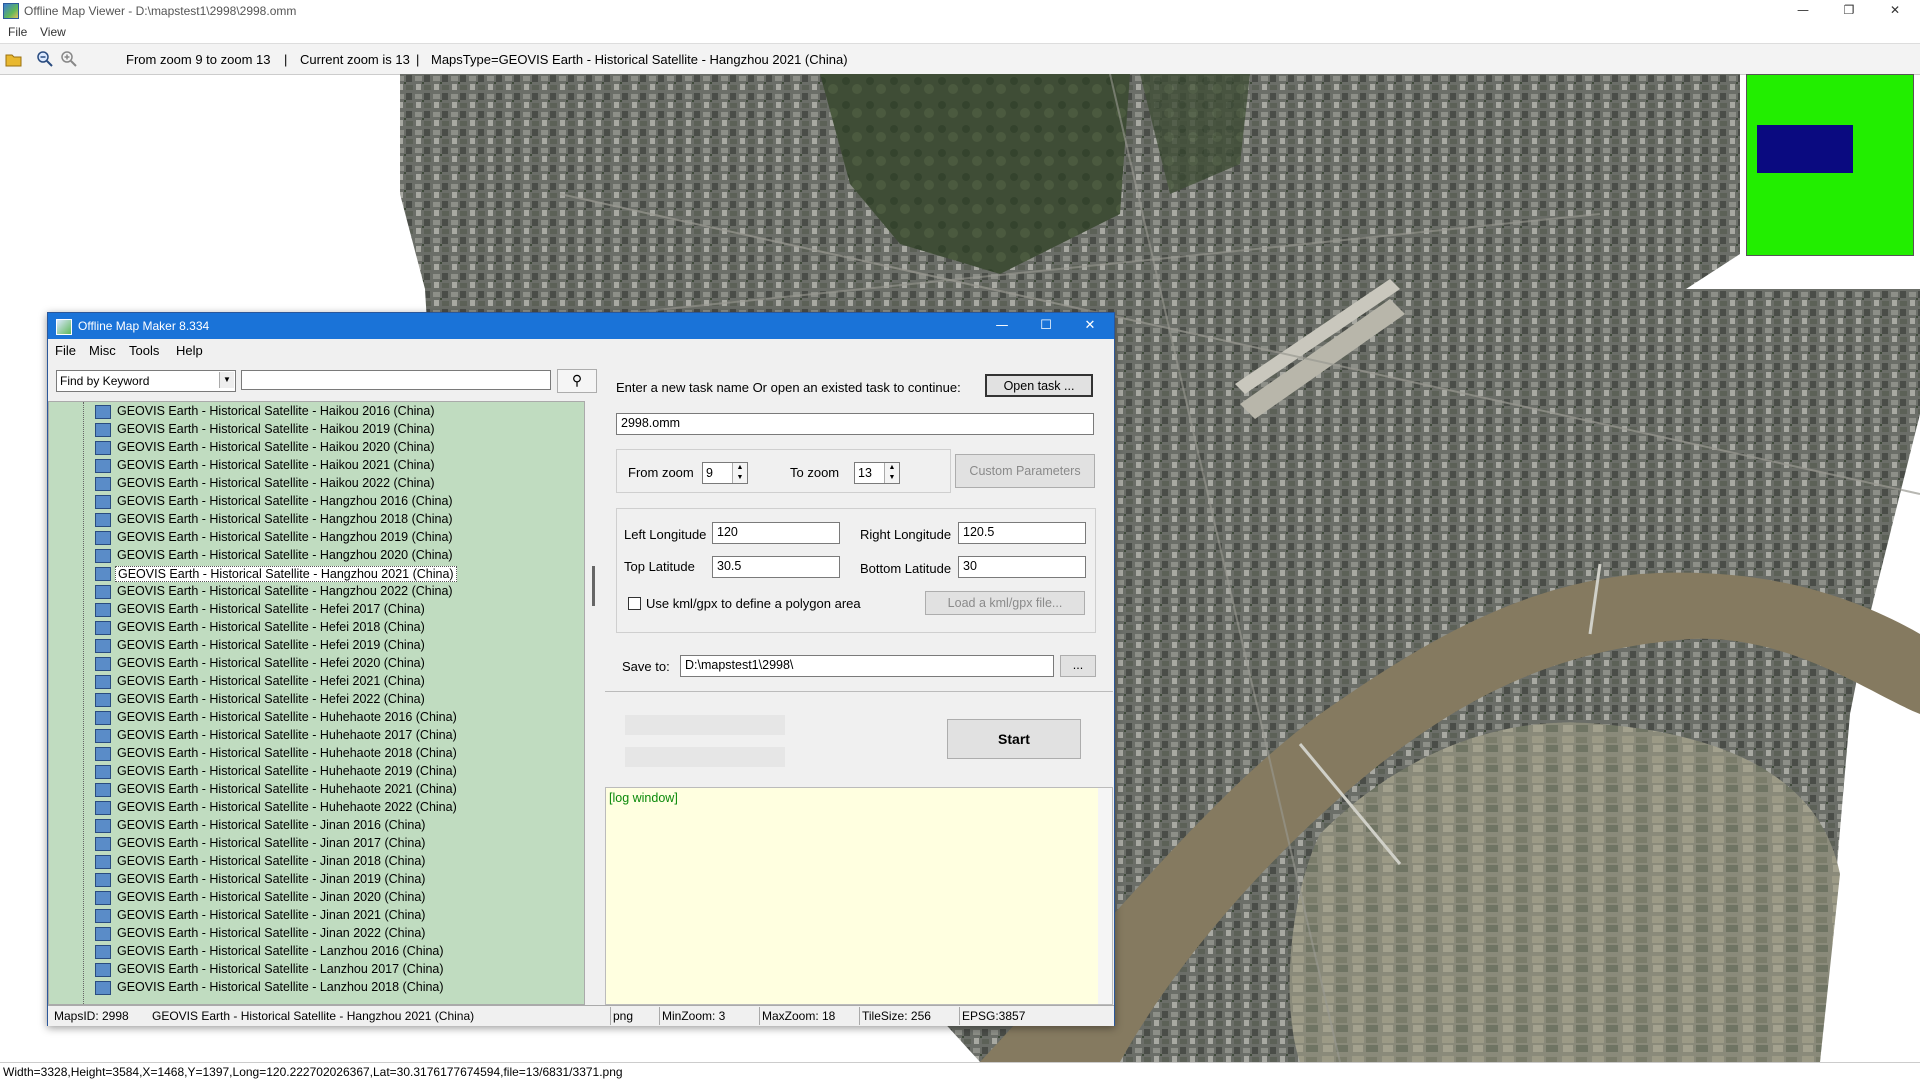  Describe the element at coordinates (91, 1016) in the screenshot. I see `status-maps-id: MapsID: 2998` at that location.